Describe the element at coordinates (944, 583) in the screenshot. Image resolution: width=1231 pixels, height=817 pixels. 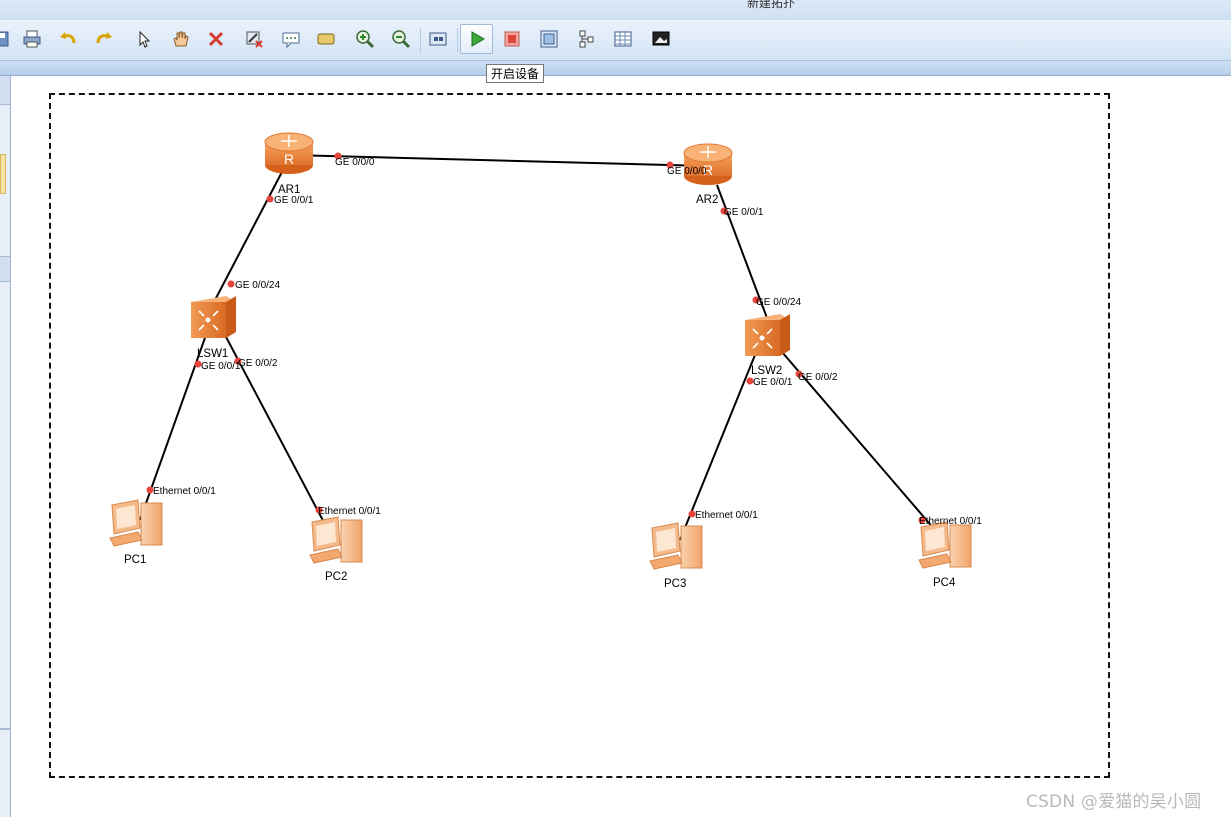
I see `device-label: PC4` at that location.